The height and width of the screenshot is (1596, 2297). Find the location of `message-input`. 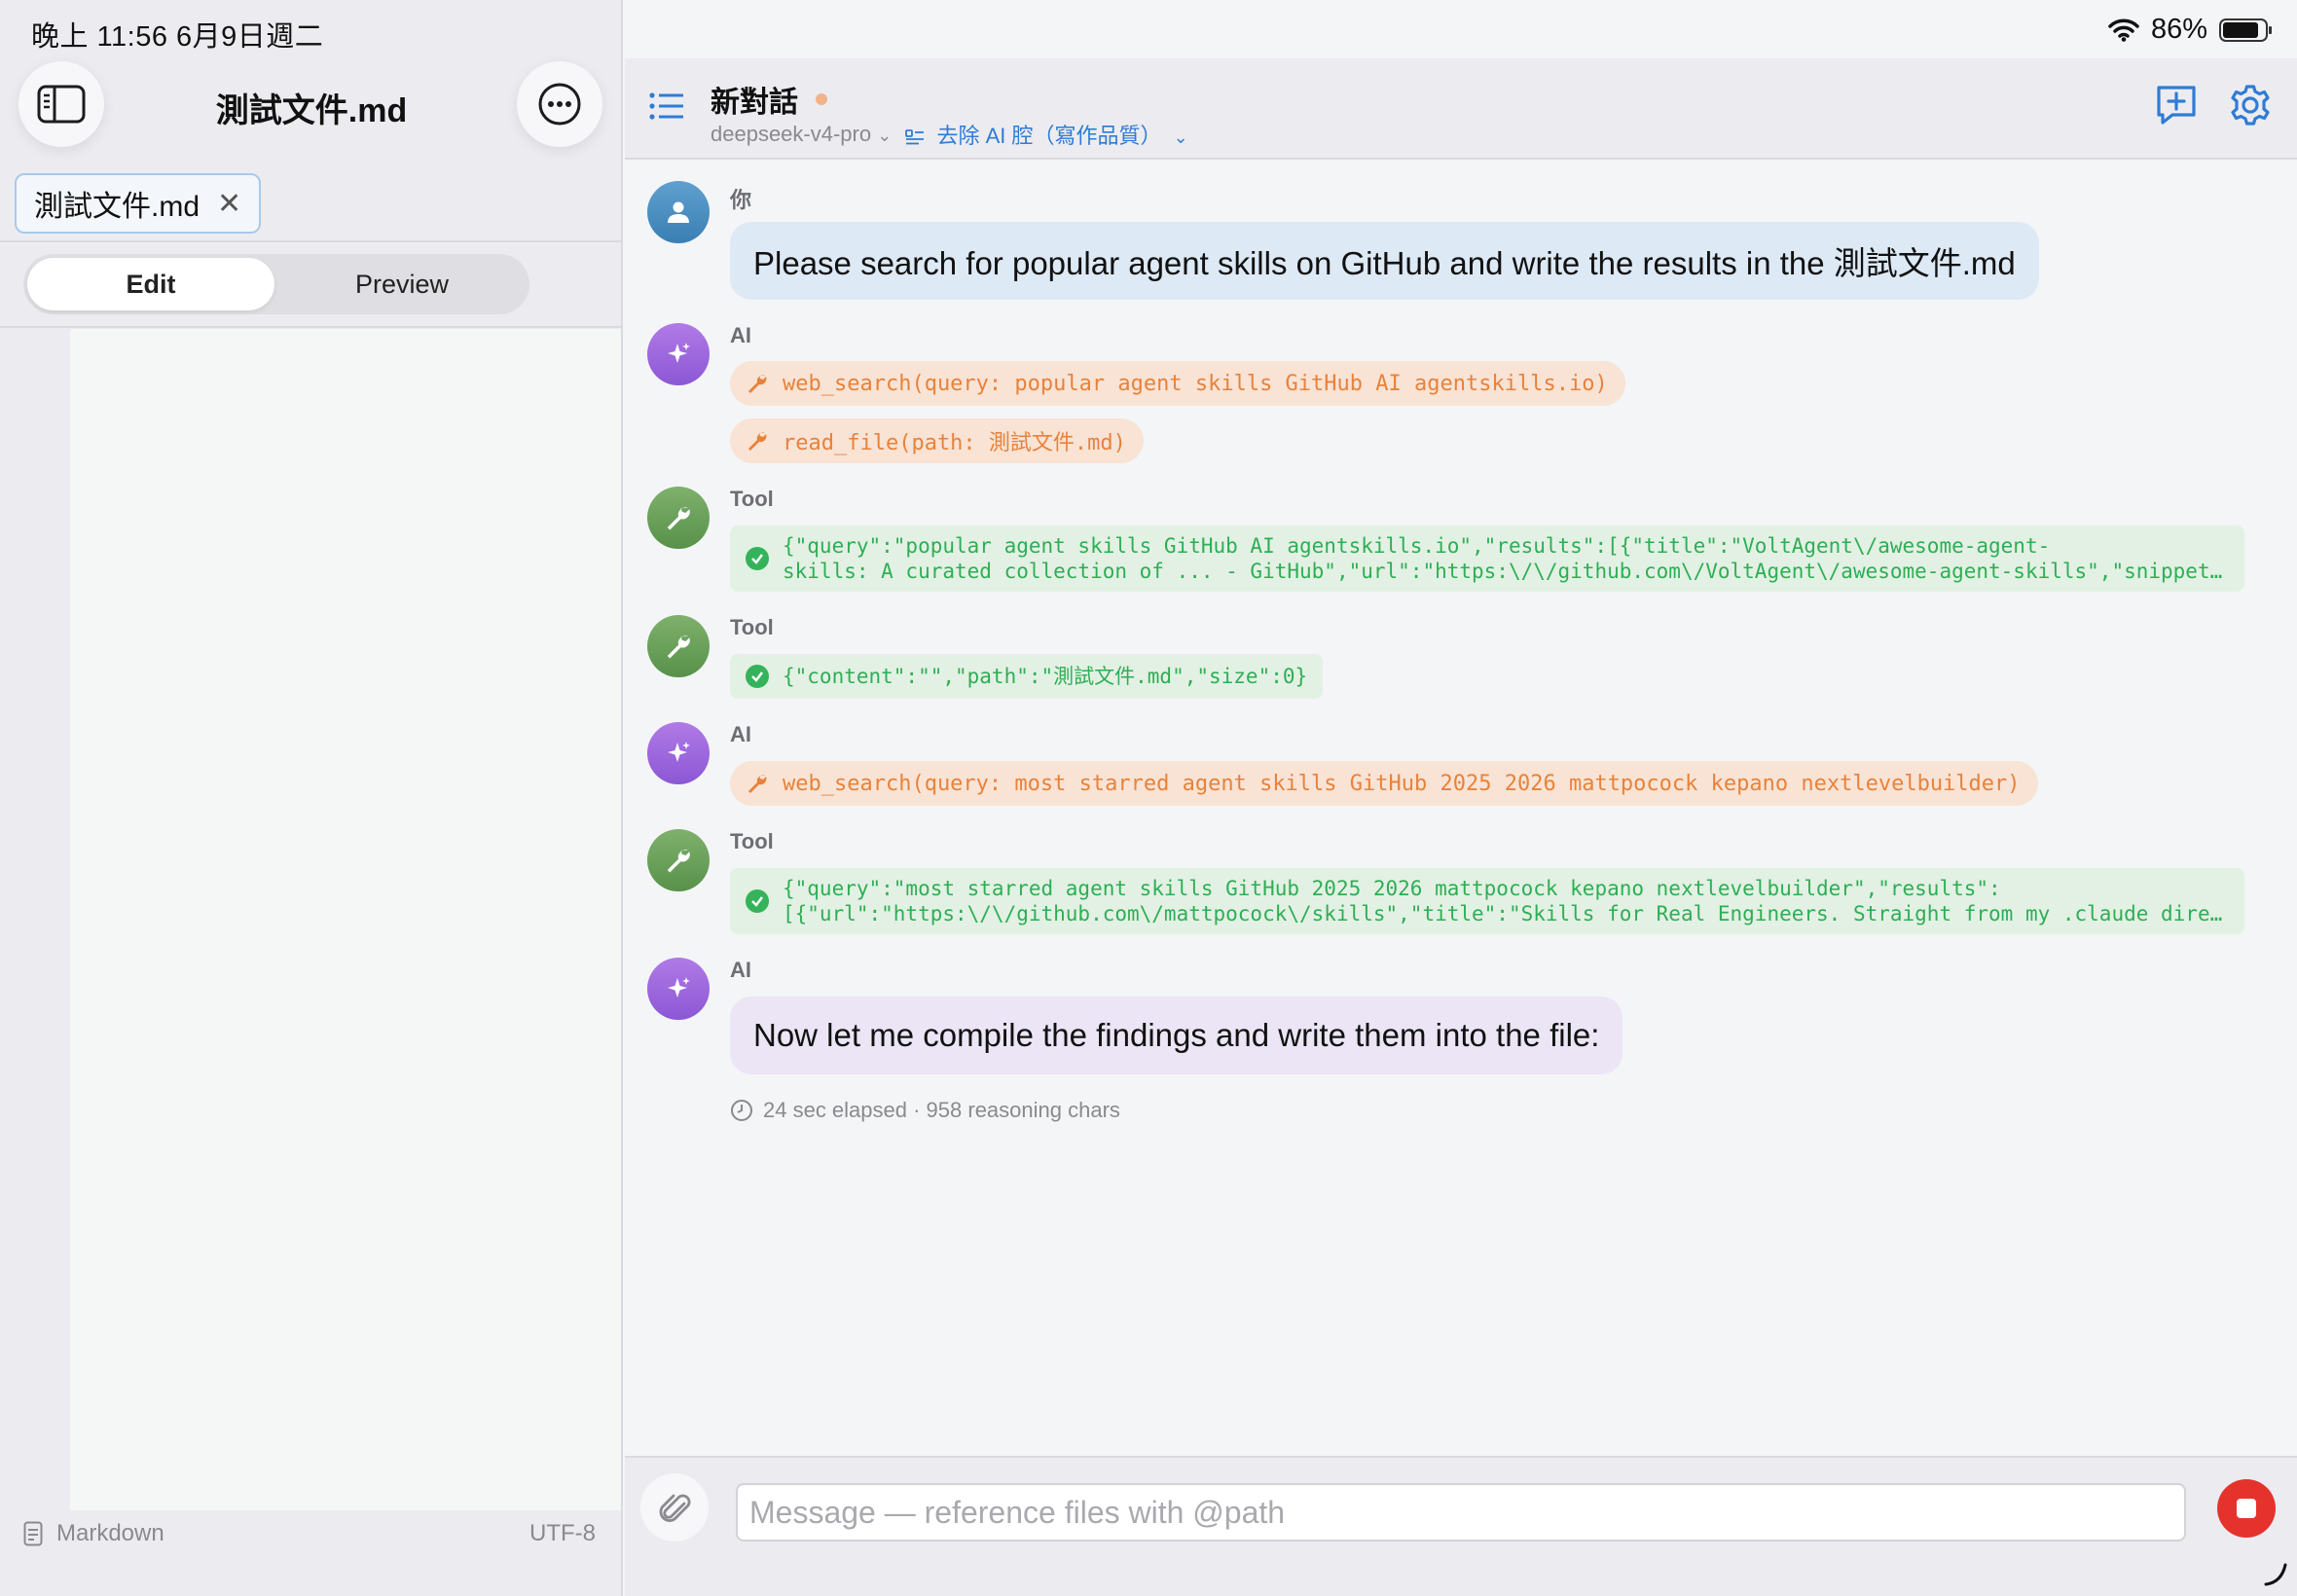

message-input is located at coordinates (1461, 1512).